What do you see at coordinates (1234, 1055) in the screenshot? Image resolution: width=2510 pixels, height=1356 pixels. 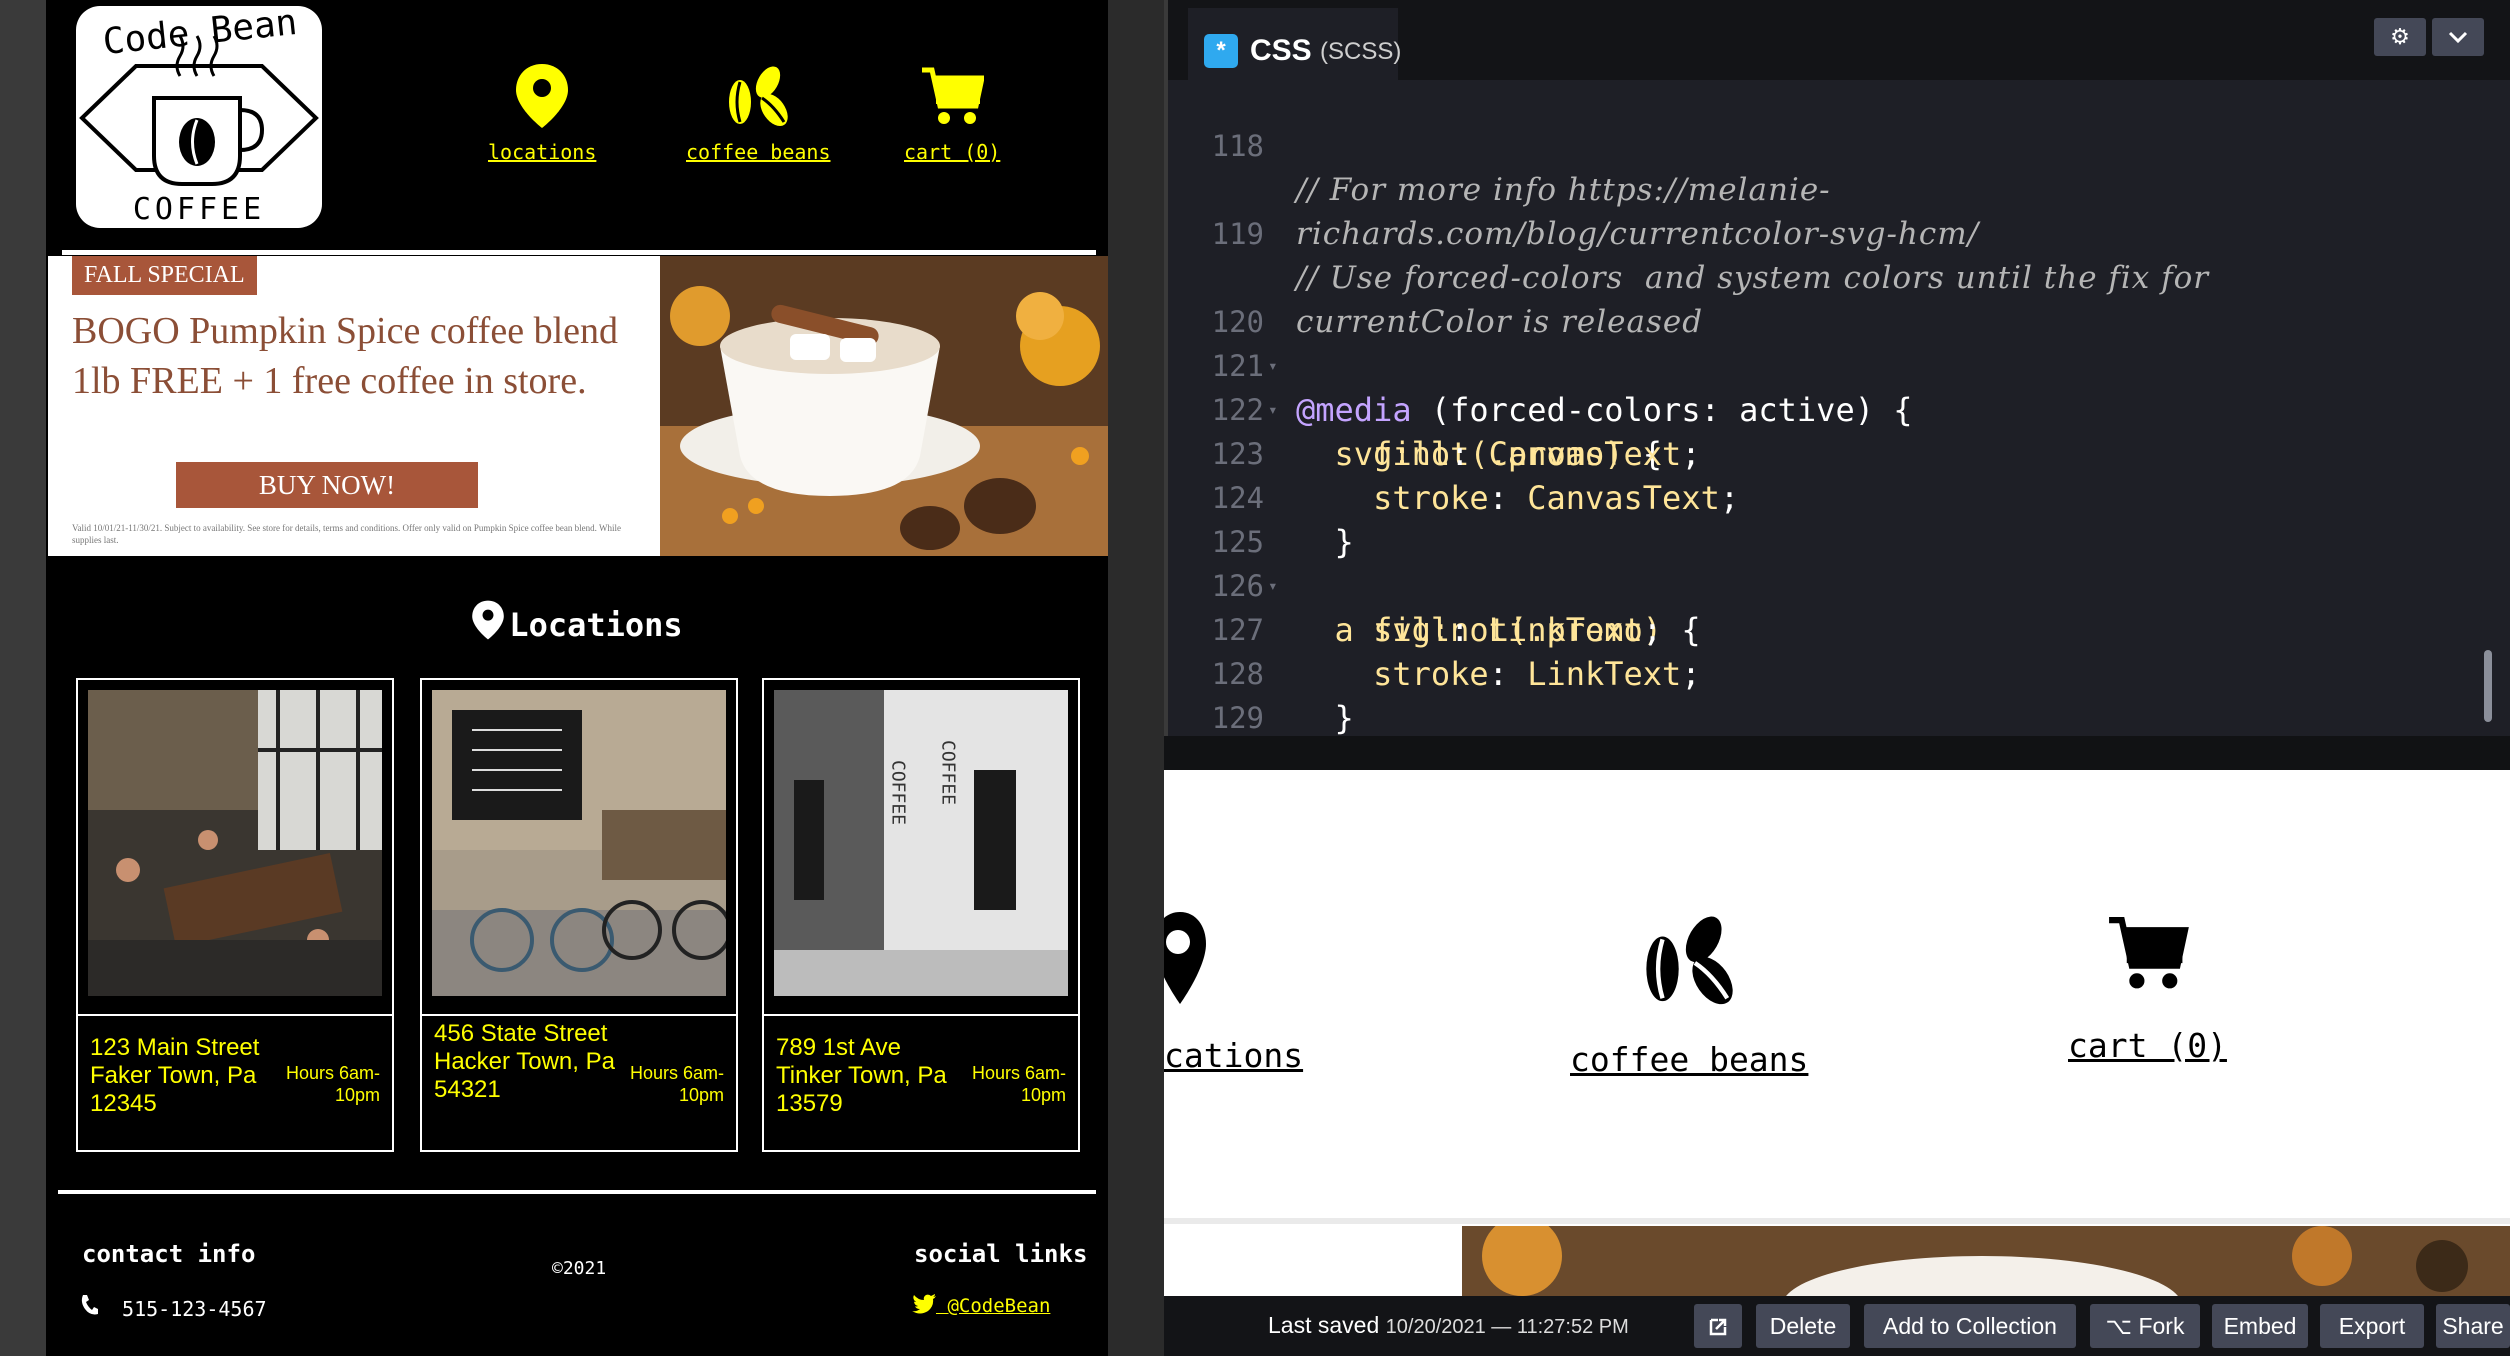 I see `result-nav-locations-label: cations` at bounding box center [1234, 1055].